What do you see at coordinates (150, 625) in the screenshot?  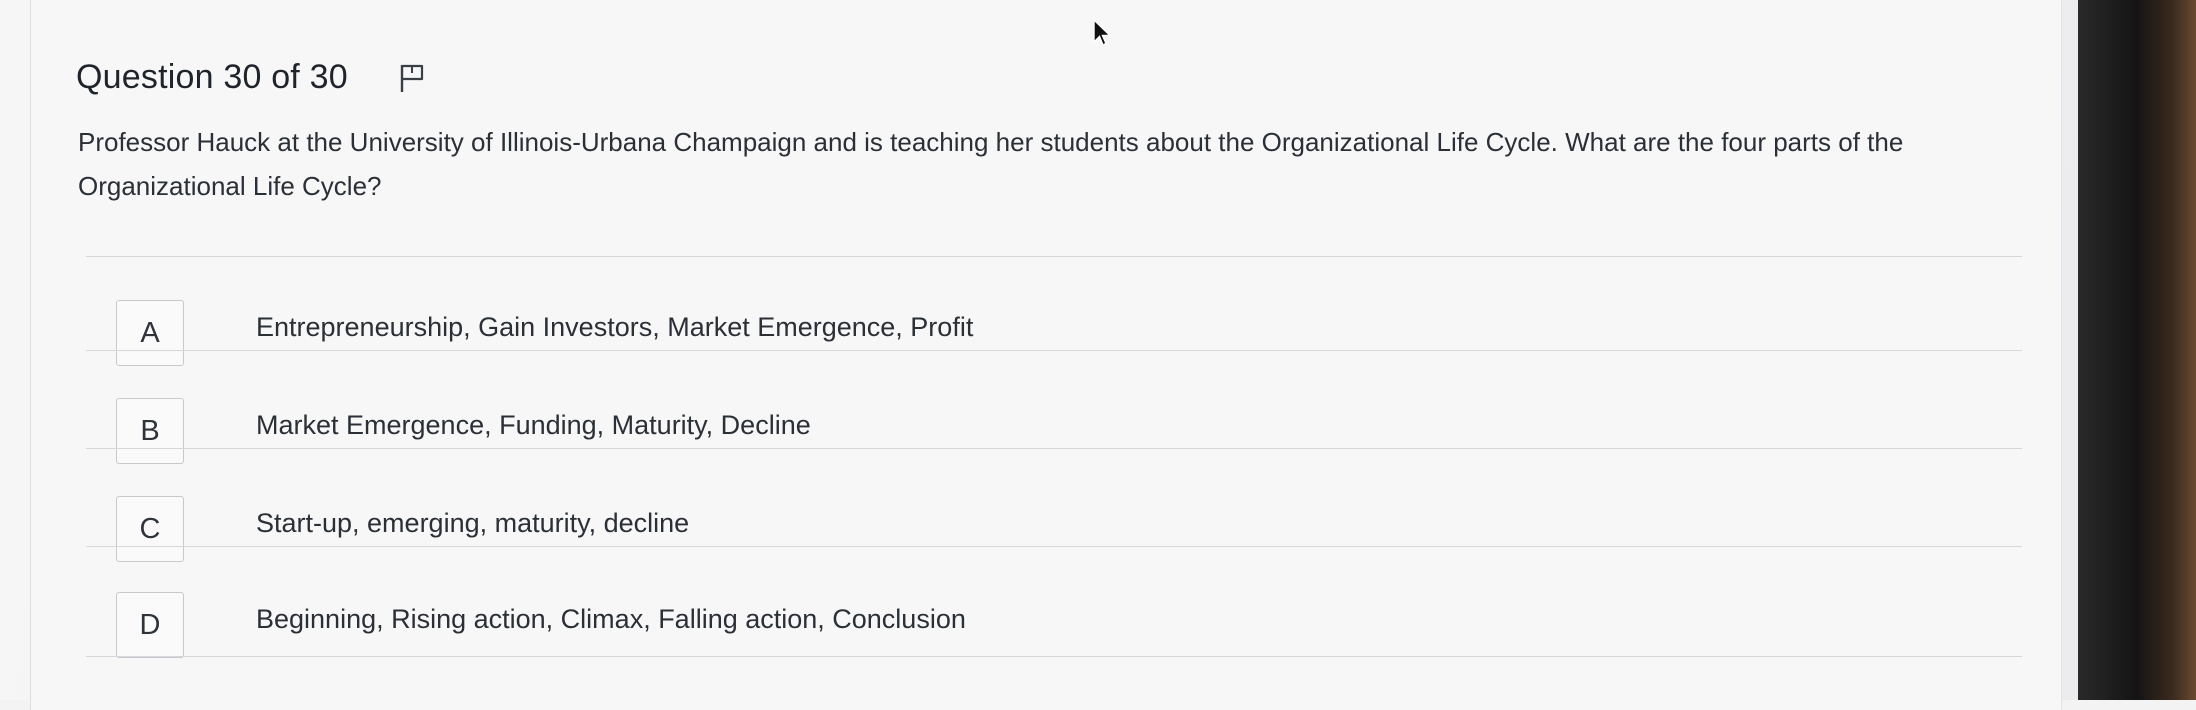 I see `option-letter-d: D` at bounding box center [150, 625].